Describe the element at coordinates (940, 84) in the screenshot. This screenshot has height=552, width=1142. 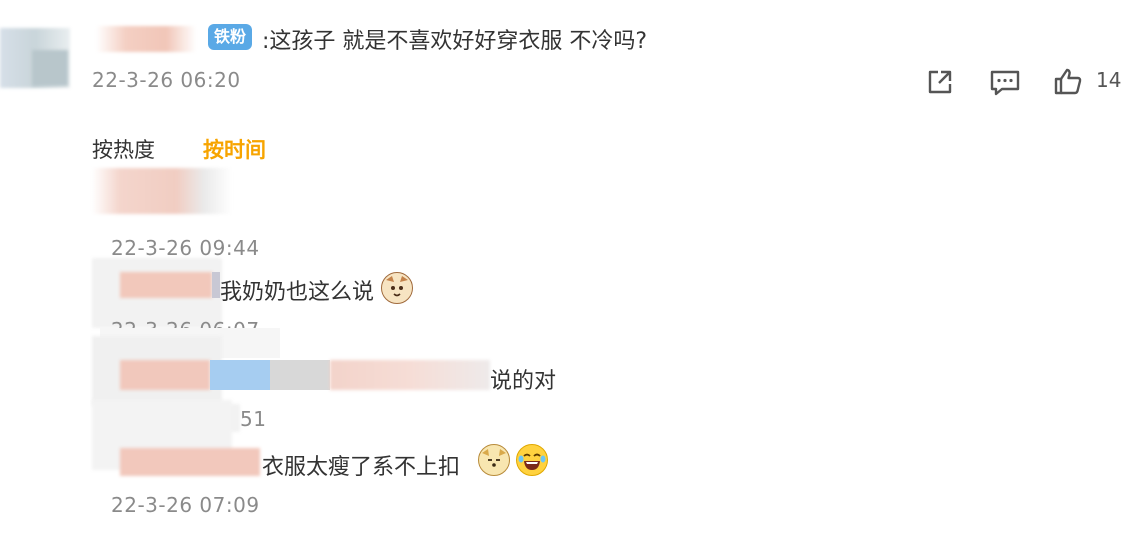
I see `share-icon` at that location.